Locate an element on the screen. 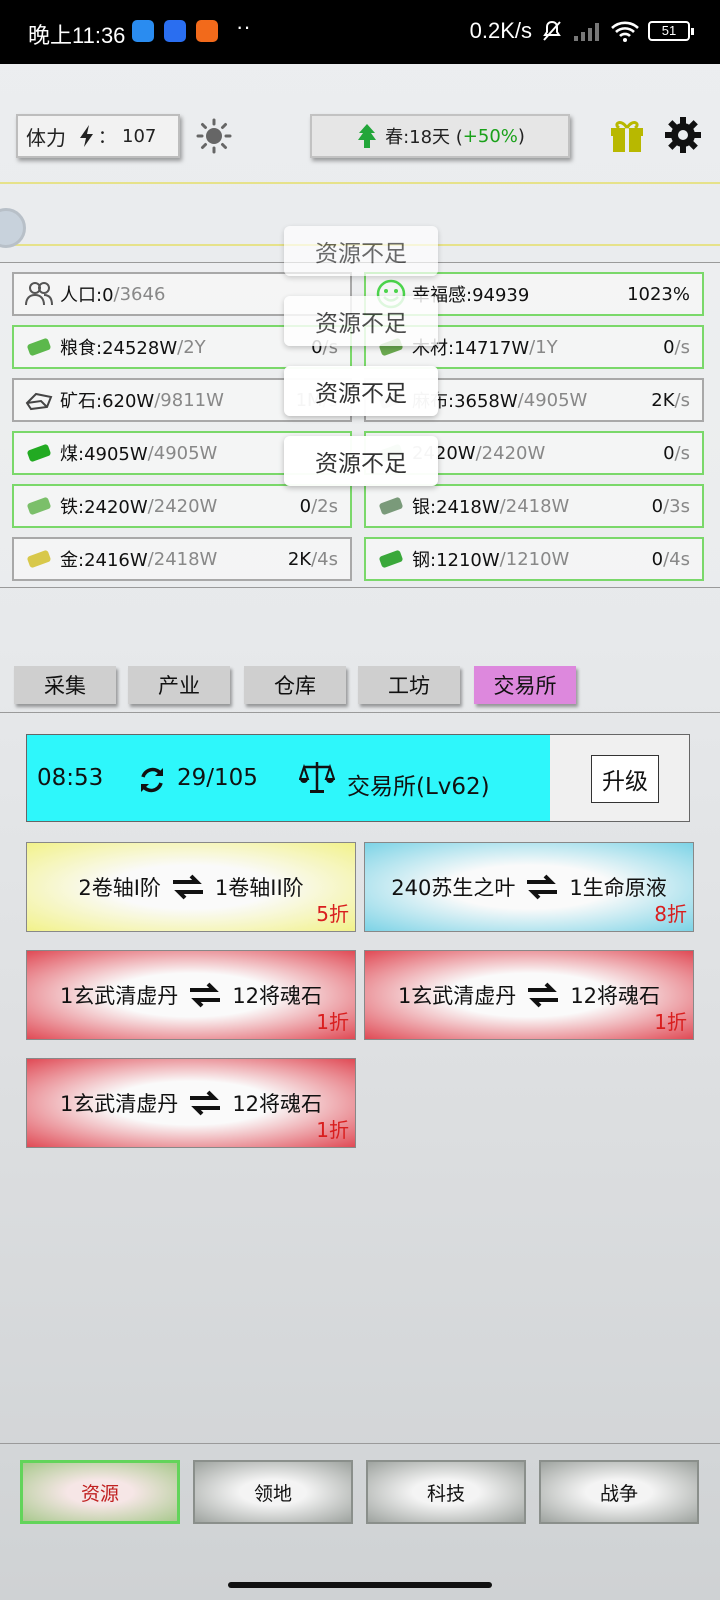  tab-gather: 采集 is located at coordinates (65, 685).